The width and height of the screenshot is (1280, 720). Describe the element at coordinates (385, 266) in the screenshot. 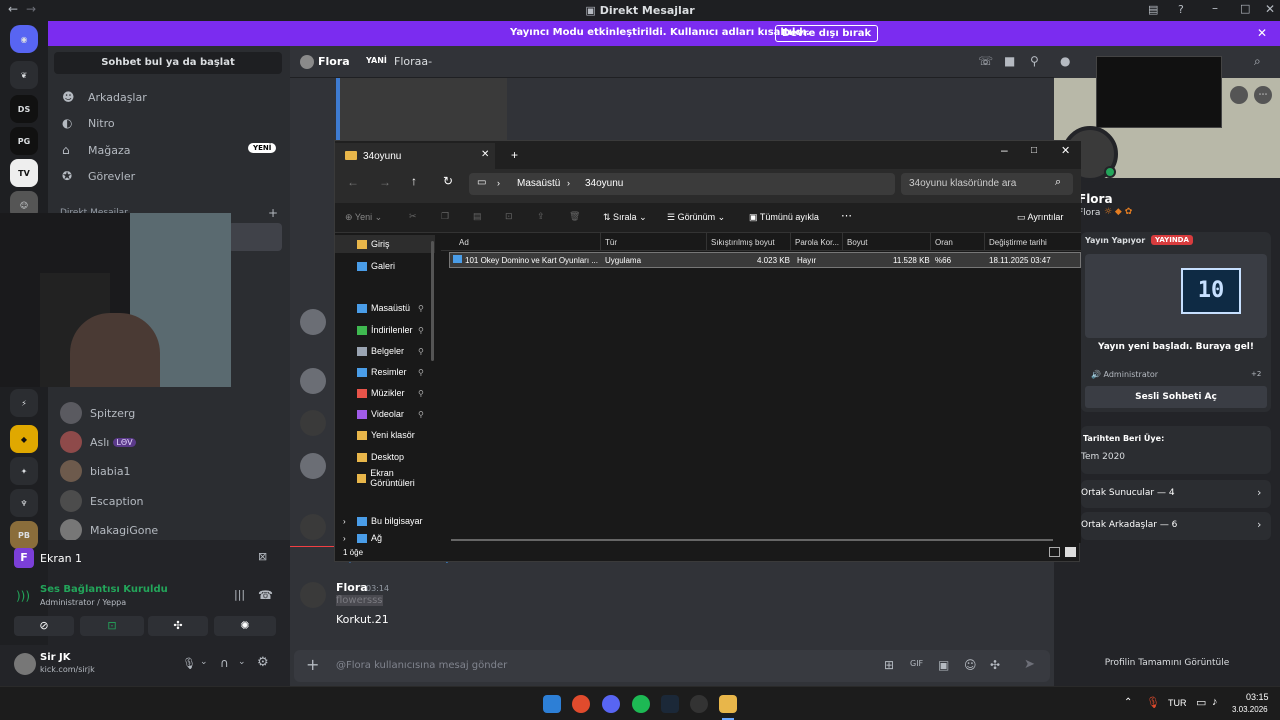

I see `nav-item-gallery: Galeri` at that location.